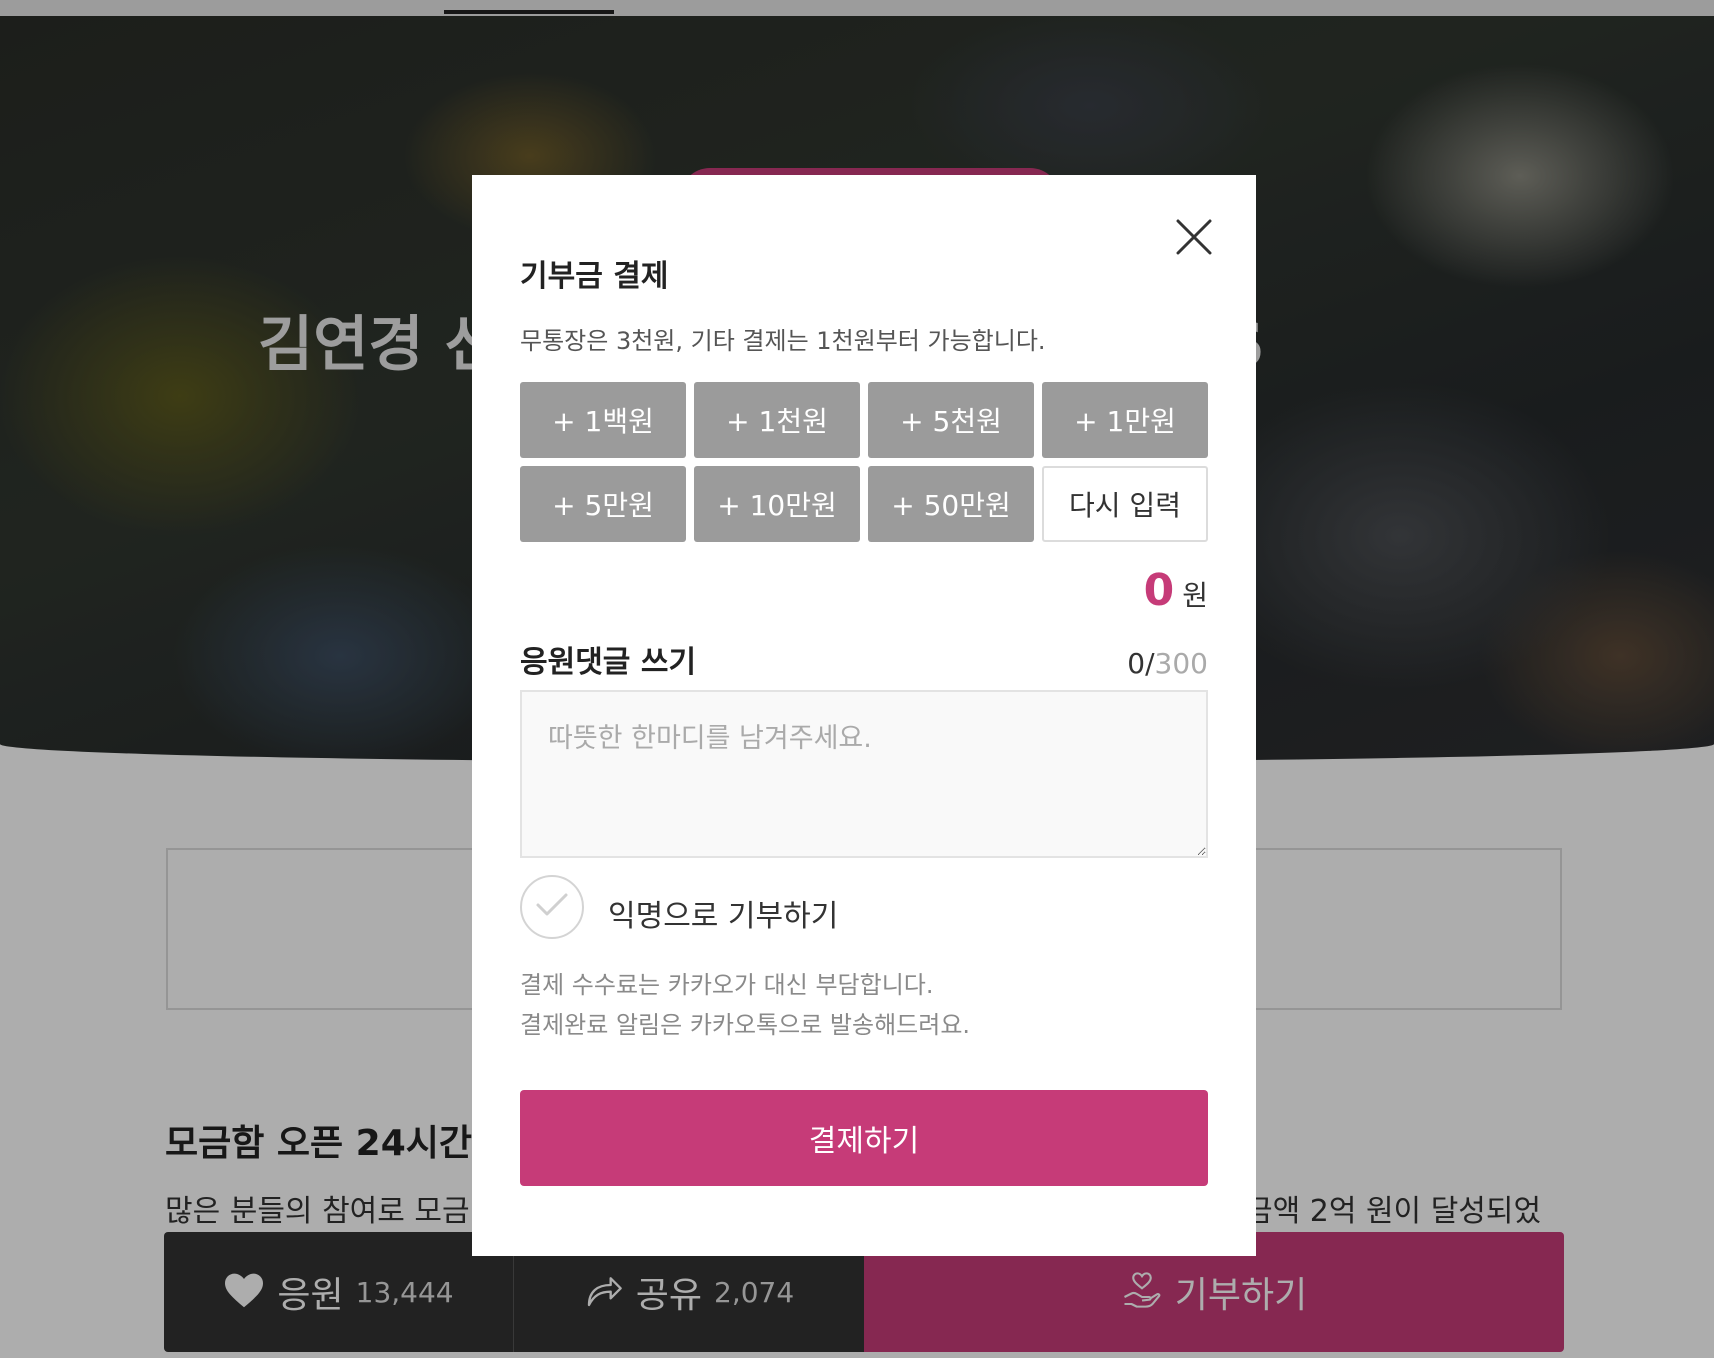 This screenshot has width=1714, height=1358. What do you see at coordinates (1195, 595) in the screenshot?
I see `total-amount-unit: 원` at bounding box center [1195, 595].